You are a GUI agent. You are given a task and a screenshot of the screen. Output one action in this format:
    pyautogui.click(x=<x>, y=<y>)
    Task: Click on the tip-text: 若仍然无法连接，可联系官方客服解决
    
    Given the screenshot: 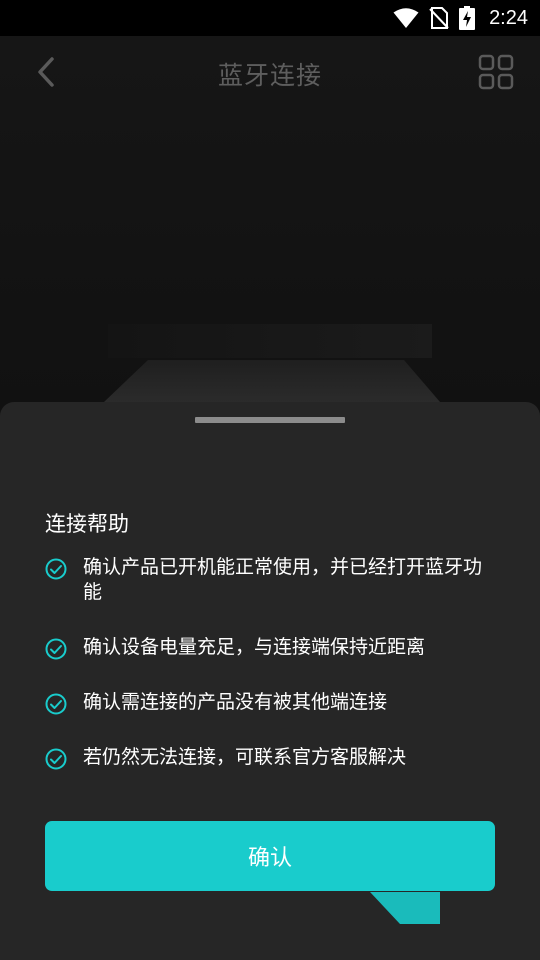 What is the action you would take?
    pyautogui.click(x=245, y=757)
    